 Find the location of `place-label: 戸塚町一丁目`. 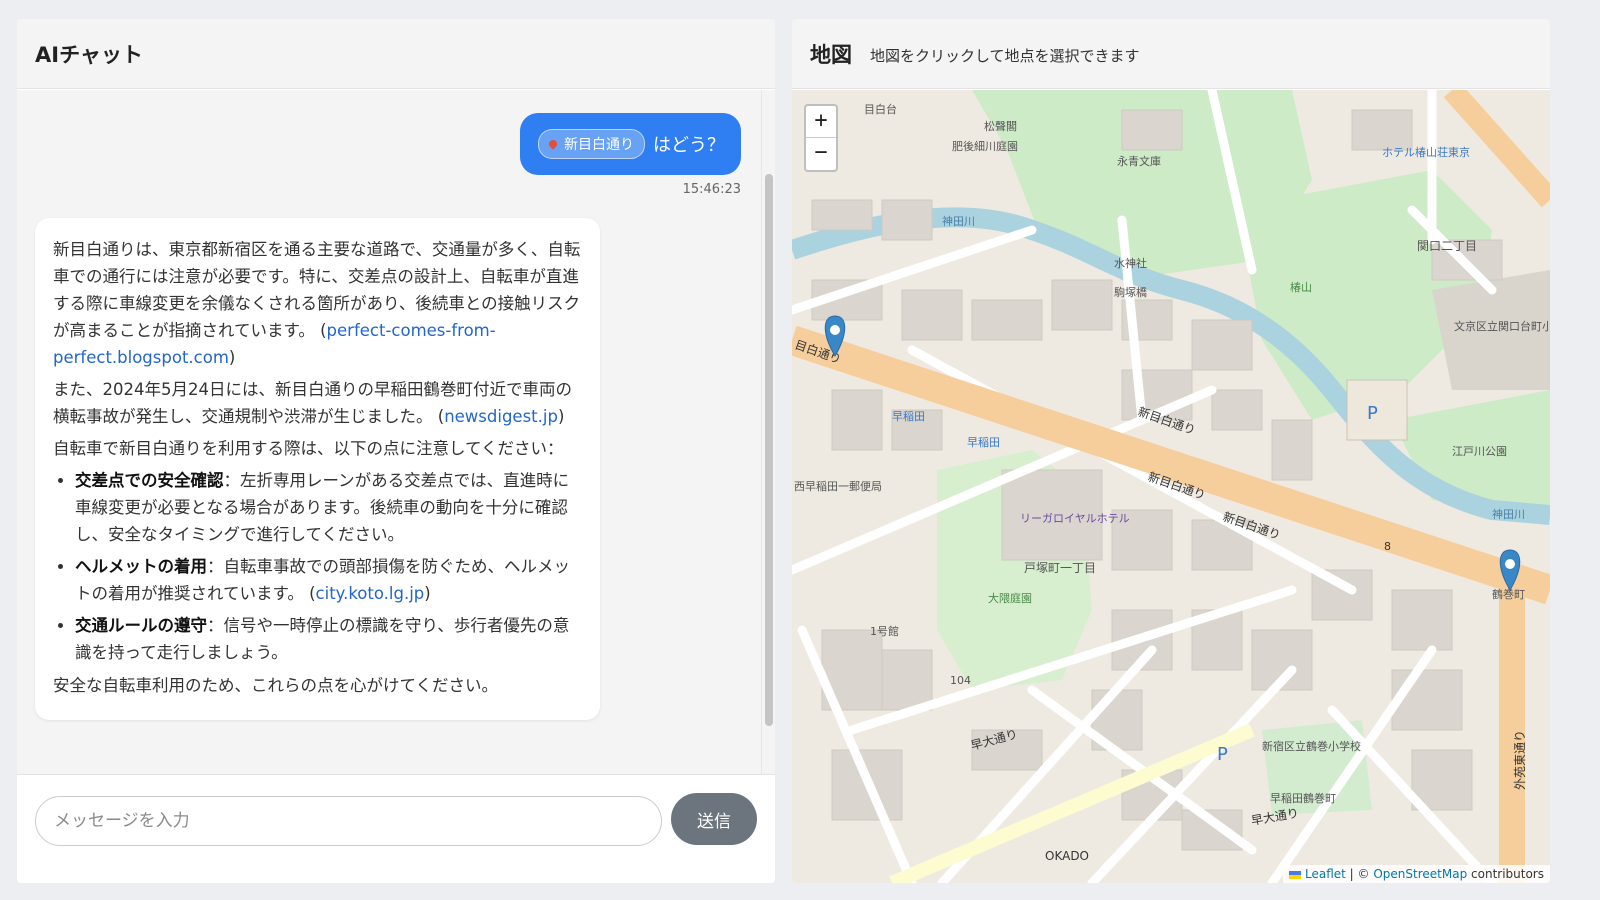

place-label: 戸塚町一丁目 is located at coordinates (1060, 568).